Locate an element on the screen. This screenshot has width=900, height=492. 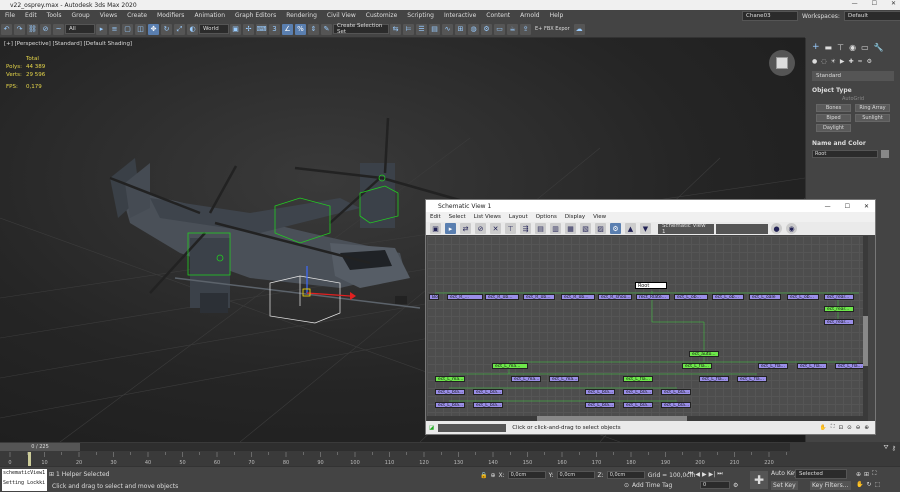
redo-icon: ↷ is located at coordinates (19, 29).